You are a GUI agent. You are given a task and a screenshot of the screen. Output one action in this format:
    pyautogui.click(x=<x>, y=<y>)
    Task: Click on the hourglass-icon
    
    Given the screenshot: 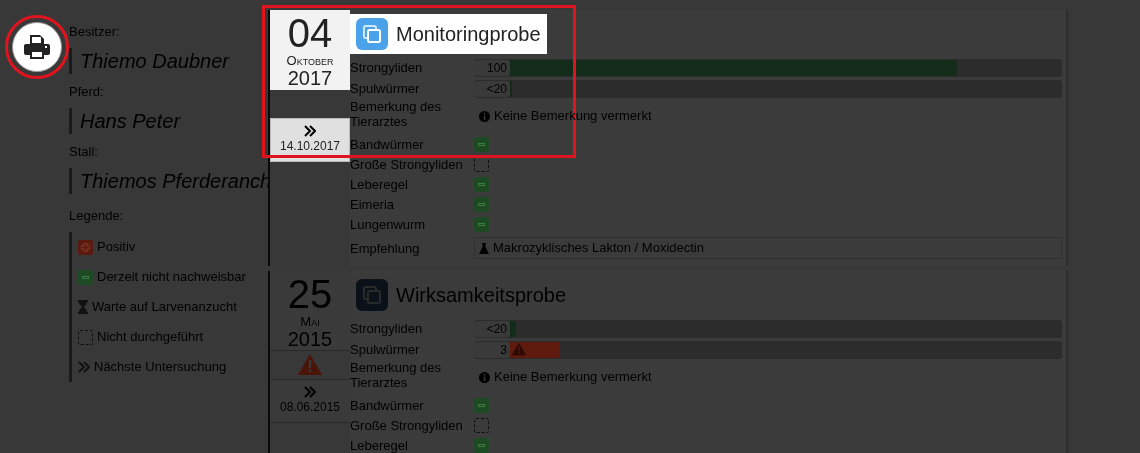 What is the action you would take?
    pyautogui.click(x=83, y=307)
    